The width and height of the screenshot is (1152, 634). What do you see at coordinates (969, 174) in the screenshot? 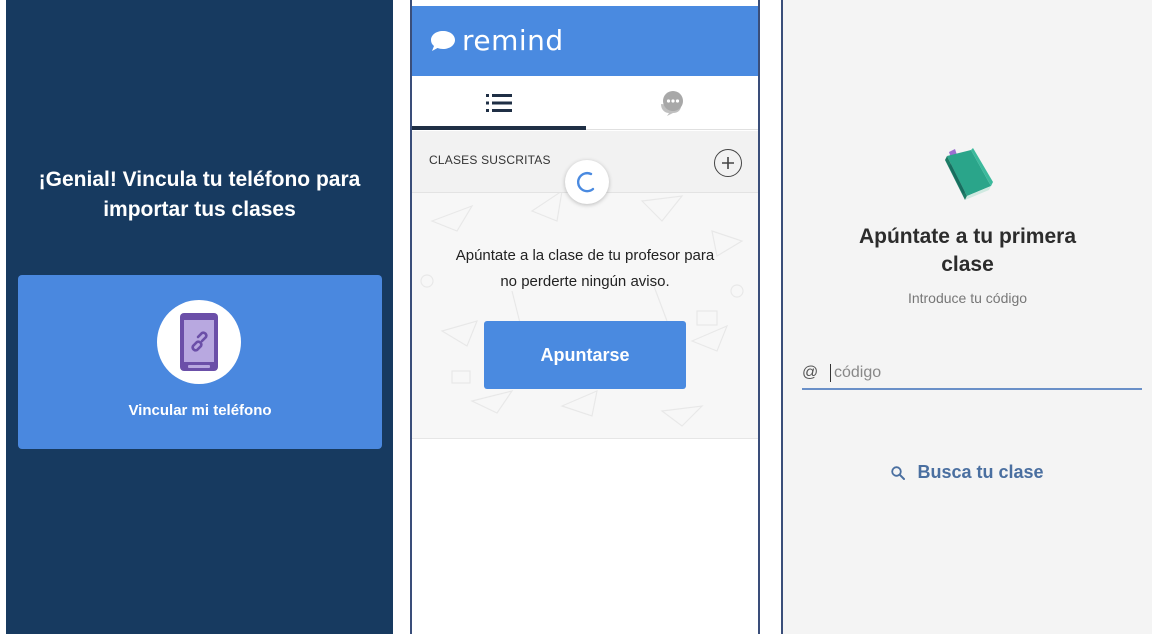
I see `book-icon` at bounding box center [969, 174].